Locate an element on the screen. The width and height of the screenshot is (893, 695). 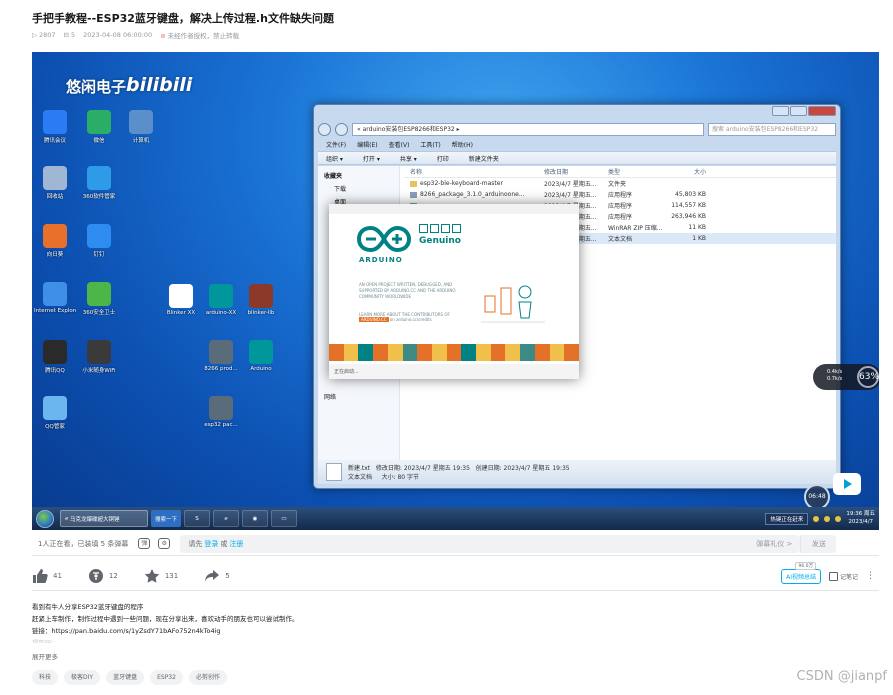
cpu-usage: 63% is located at coordinates (868, 377).